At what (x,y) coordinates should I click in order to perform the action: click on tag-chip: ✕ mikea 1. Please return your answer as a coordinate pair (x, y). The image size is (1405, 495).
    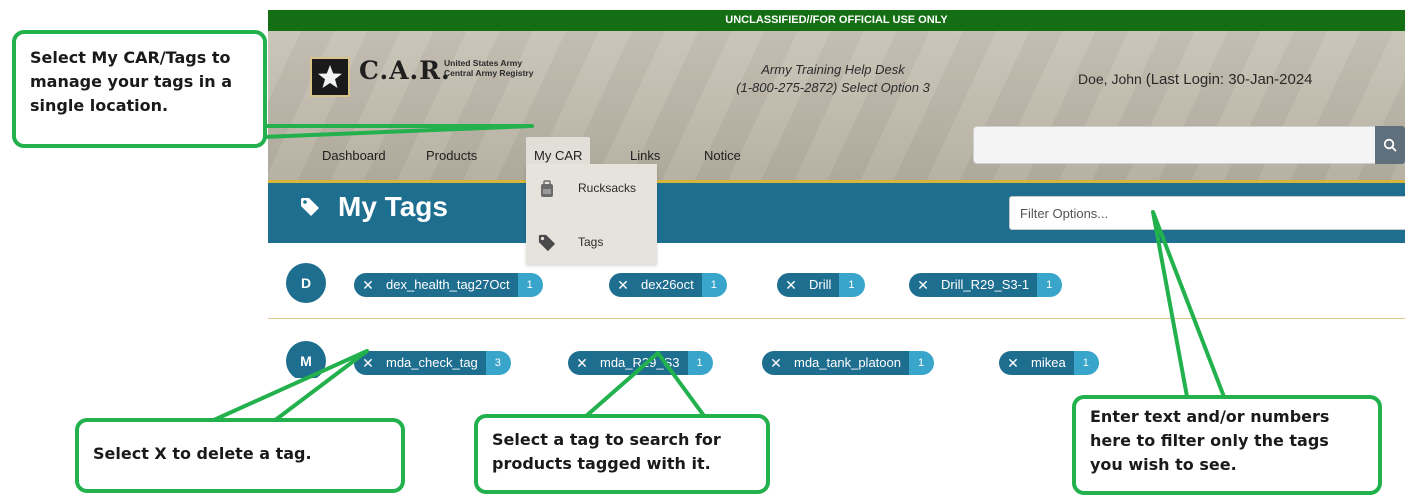
    Looking at the image, I should click on (1049, 363).